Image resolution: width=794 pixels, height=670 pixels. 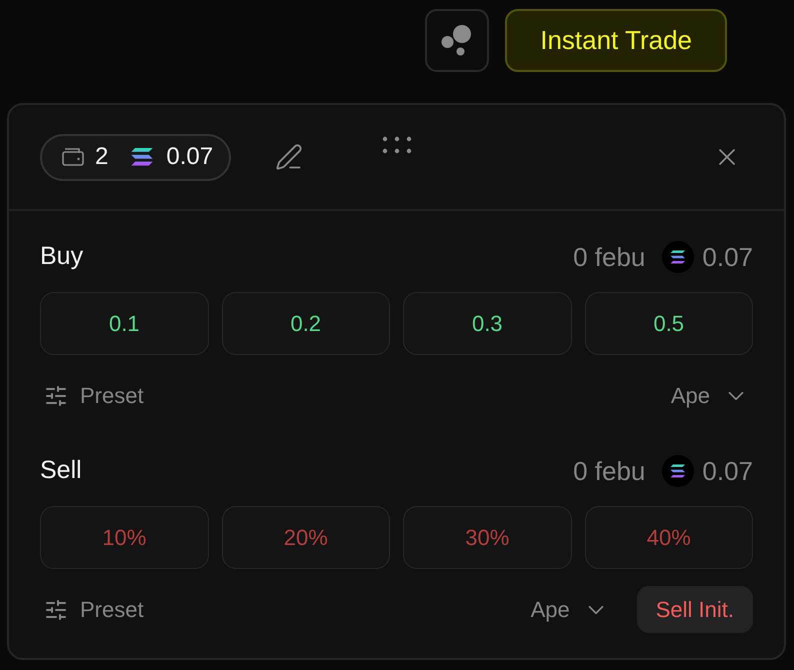 What do you see at coordinates (487, 323) in the screenshot?
I see `amount-button: 0.3` at bounding box center [487, 323].